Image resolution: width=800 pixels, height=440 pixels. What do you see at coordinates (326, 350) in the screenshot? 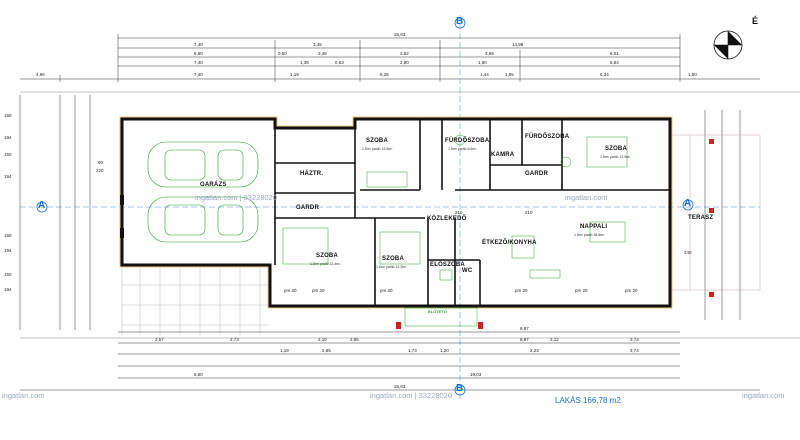
I see `dim-bottom-r3-2: 2,85` at bounding box center [326, 350].